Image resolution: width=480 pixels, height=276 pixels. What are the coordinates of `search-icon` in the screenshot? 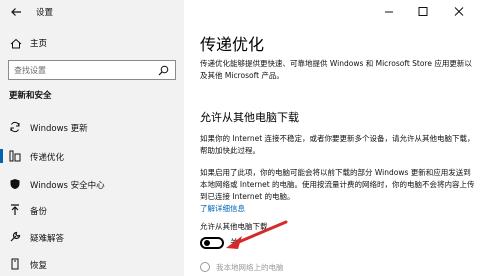 It's located at (163, 70).